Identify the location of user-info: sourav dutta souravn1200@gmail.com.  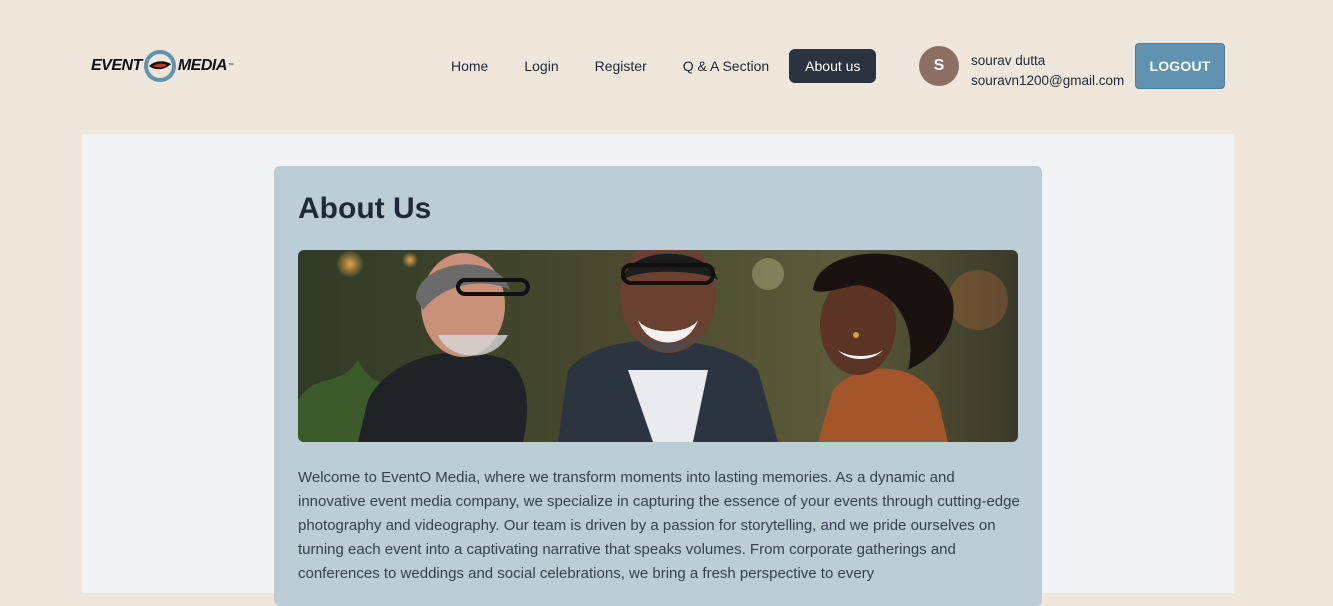
(1047, 71).